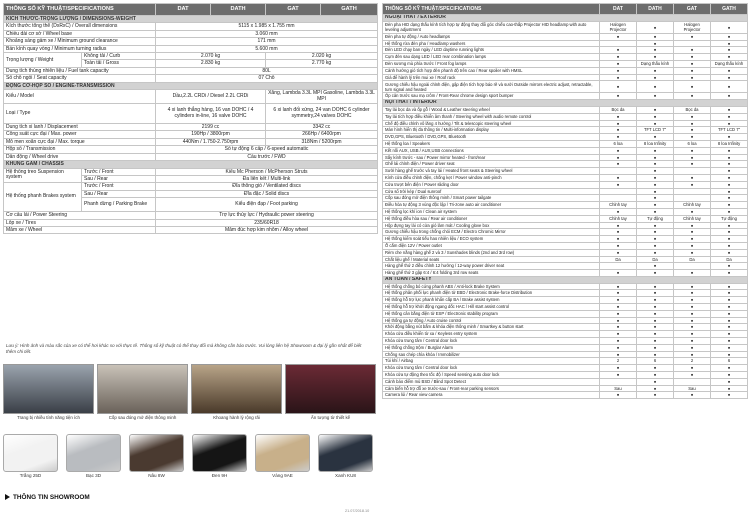  Describe the element at coordinates (293, 9) in the screenshot. I see `header-gat: GAT` at that location.